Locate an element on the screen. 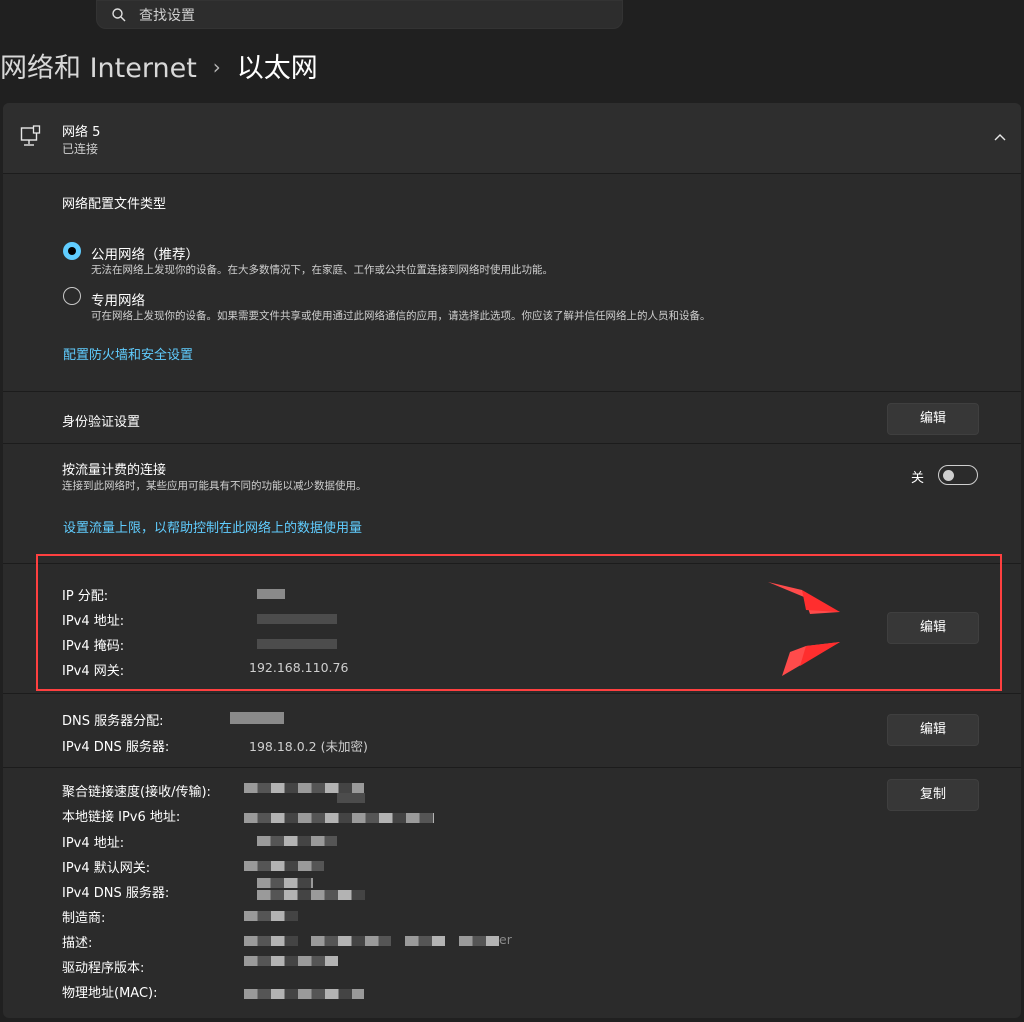 The width and height of the screenshot is (1024, 1022). search-icon is located at coordinates (119, 15).